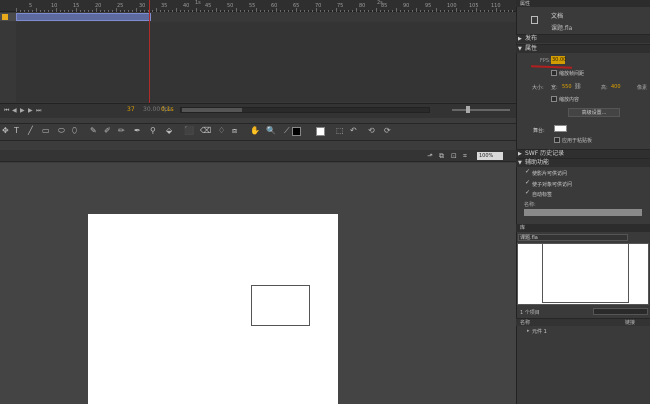 The height and width of the screenshot is (404, 650). Describe the element at coordinates (221, 130) in the screenshot. I see `tool-icon: ♢` at that location.